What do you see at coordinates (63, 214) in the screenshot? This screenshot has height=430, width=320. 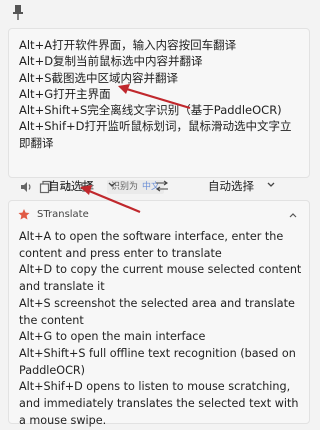 I see `service-name: STranslate` at bounding box center [63, 214].